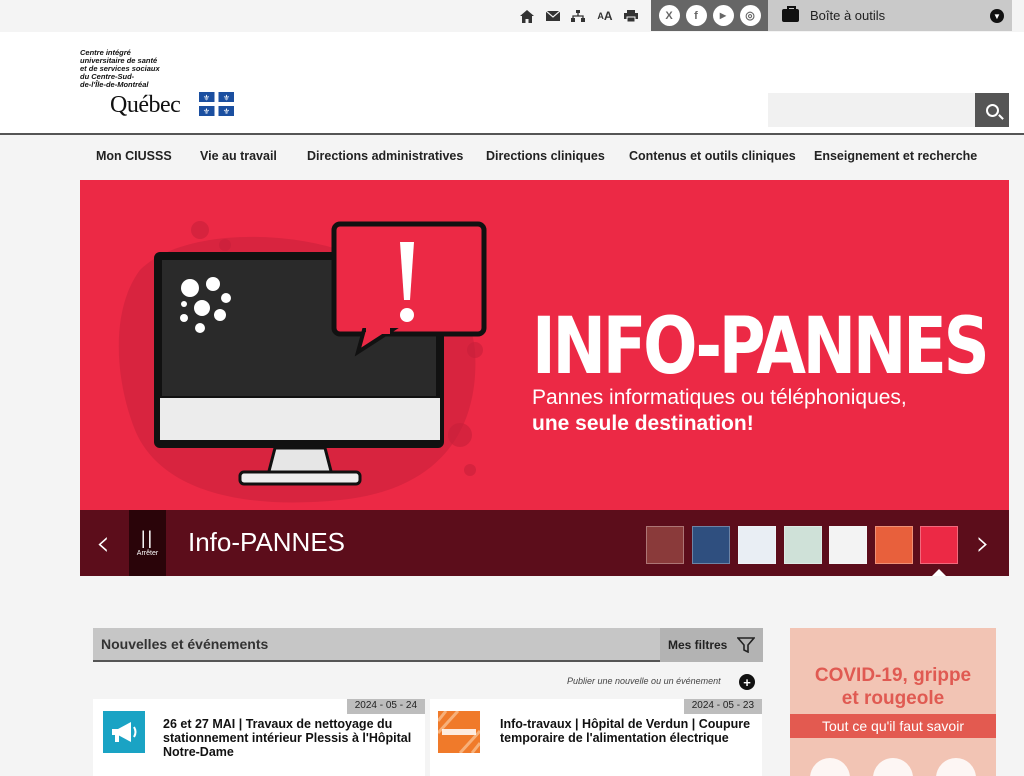 The height and width of the screenshot is (776, 1024). I want to click on nav-item-enseignement-recherche: Enseignement et recherche, so click(895, 156).